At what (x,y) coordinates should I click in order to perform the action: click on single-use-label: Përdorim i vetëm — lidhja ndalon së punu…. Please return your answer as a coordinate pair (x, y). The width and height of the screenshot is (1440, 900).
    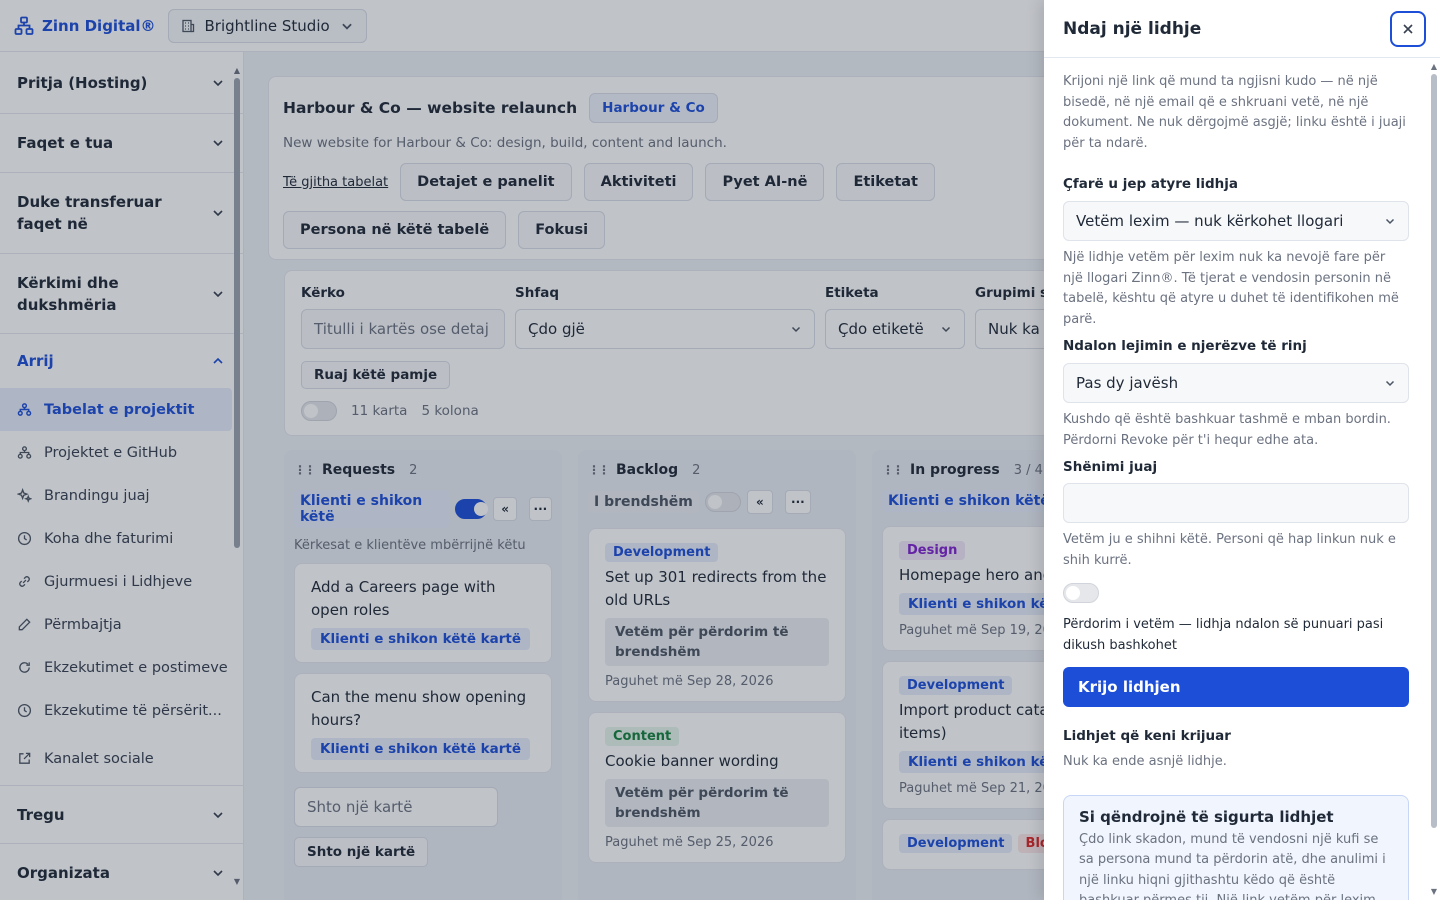
    Looking at the image, I should click on (1223, 635).